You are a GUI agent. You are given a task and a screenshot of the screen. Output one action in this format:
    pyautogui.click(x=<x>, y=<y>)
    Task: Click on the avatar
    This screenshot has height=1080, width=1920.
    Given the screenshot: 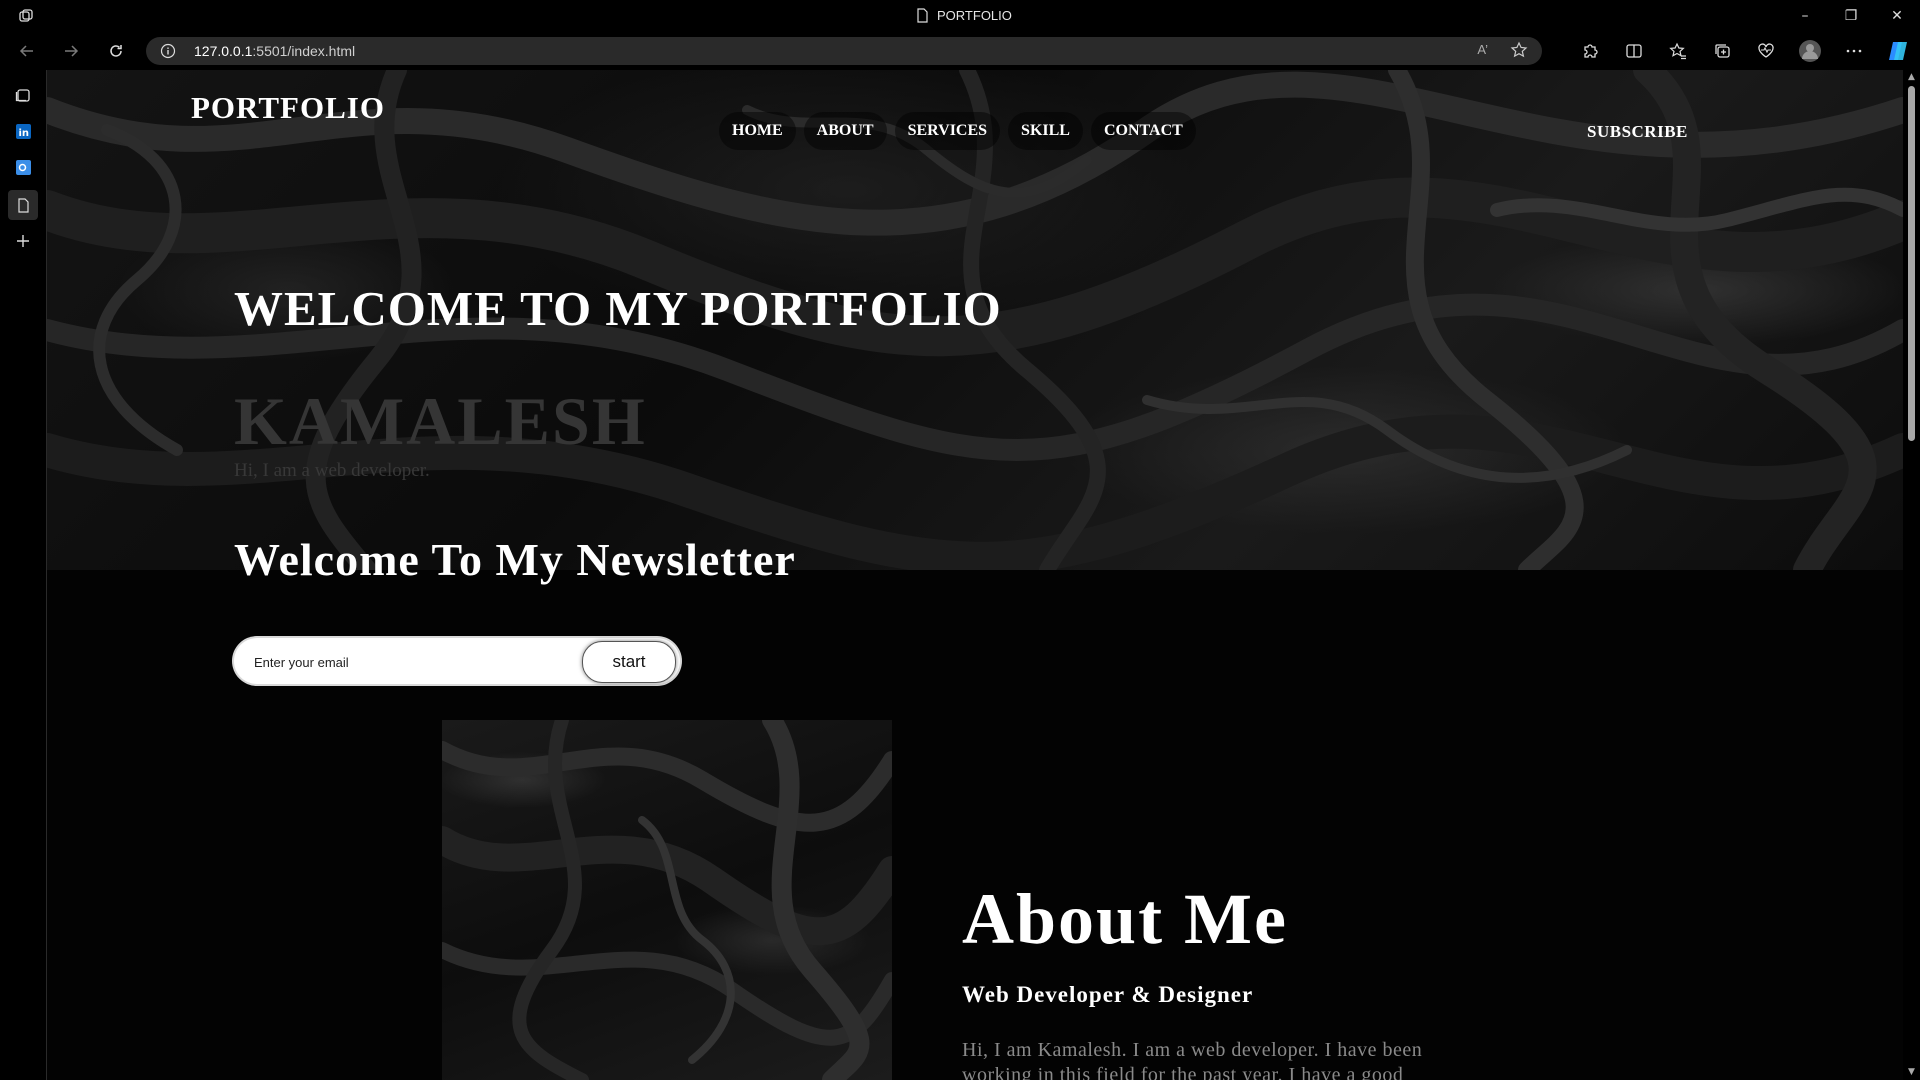 What is the action you would take?
    pyautogui.click(x=1810, y=51)
    